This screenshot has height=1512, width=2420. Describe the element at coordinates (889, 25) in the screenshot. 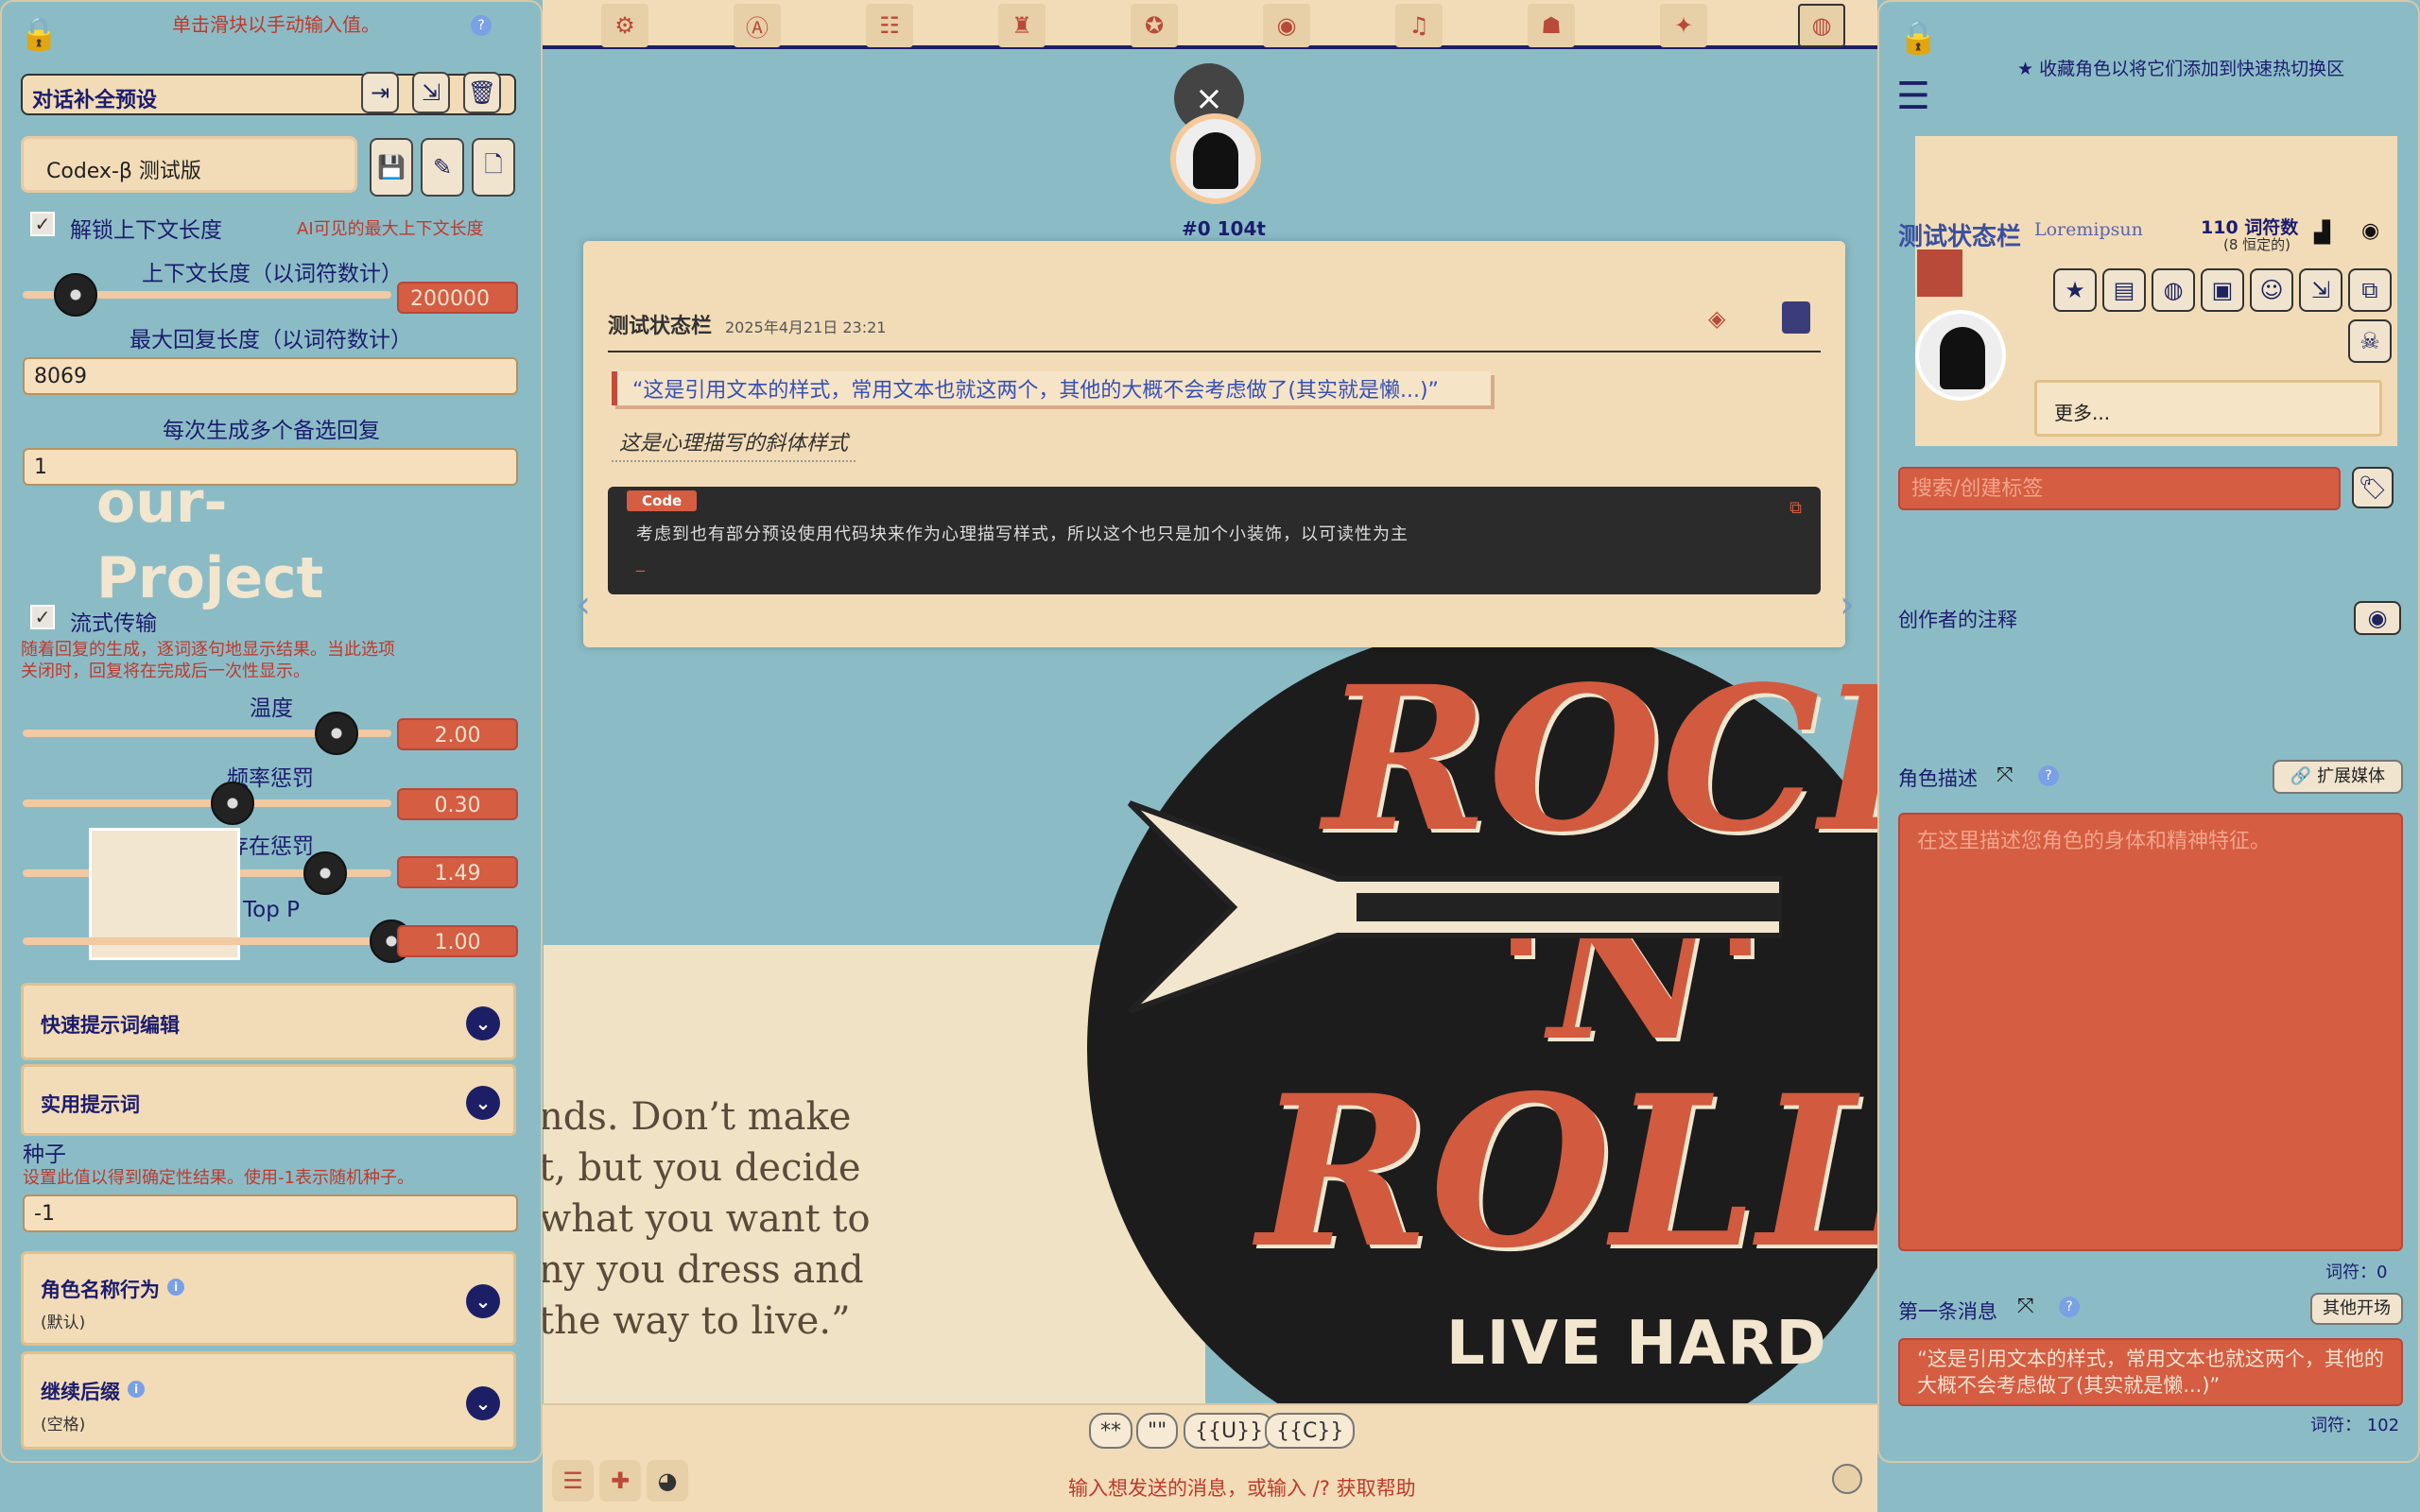

I see `world-info-icon: ☷` at that location.